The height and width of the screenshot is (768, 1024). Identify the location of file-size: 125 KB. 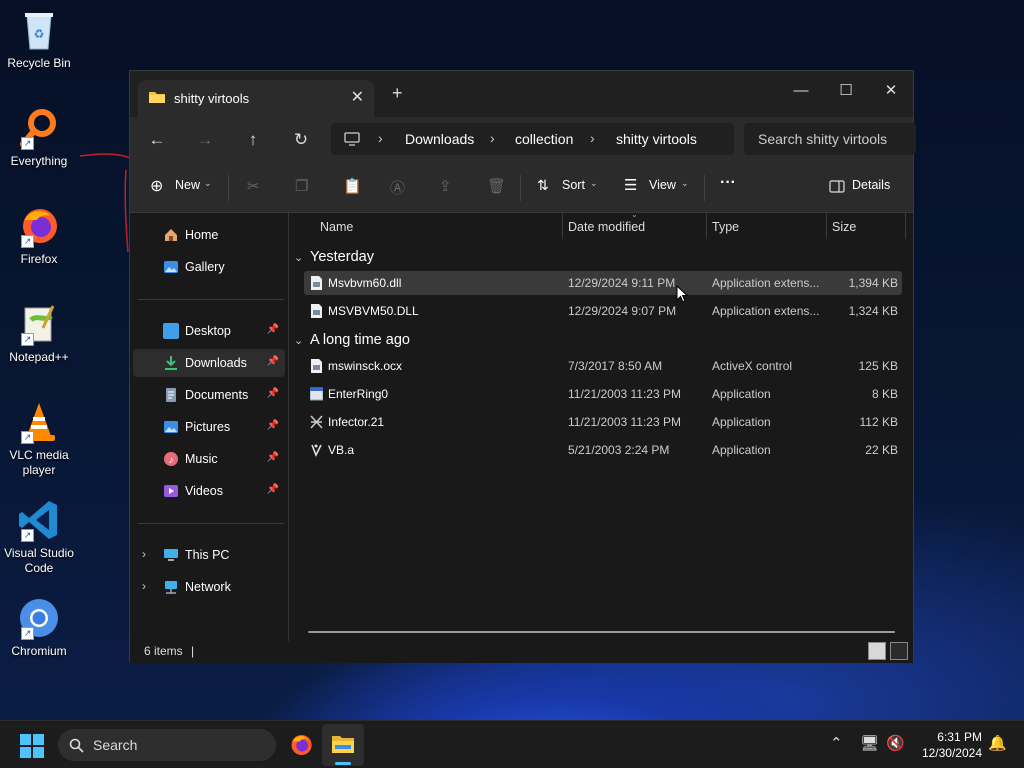
(878, 366).